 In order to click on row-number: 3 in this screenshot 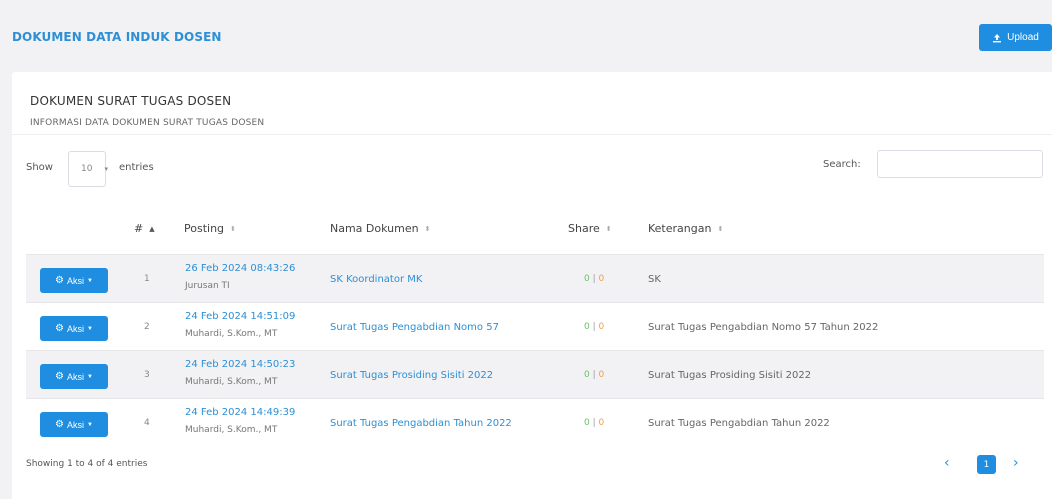, I will do `click(147, 375)`.